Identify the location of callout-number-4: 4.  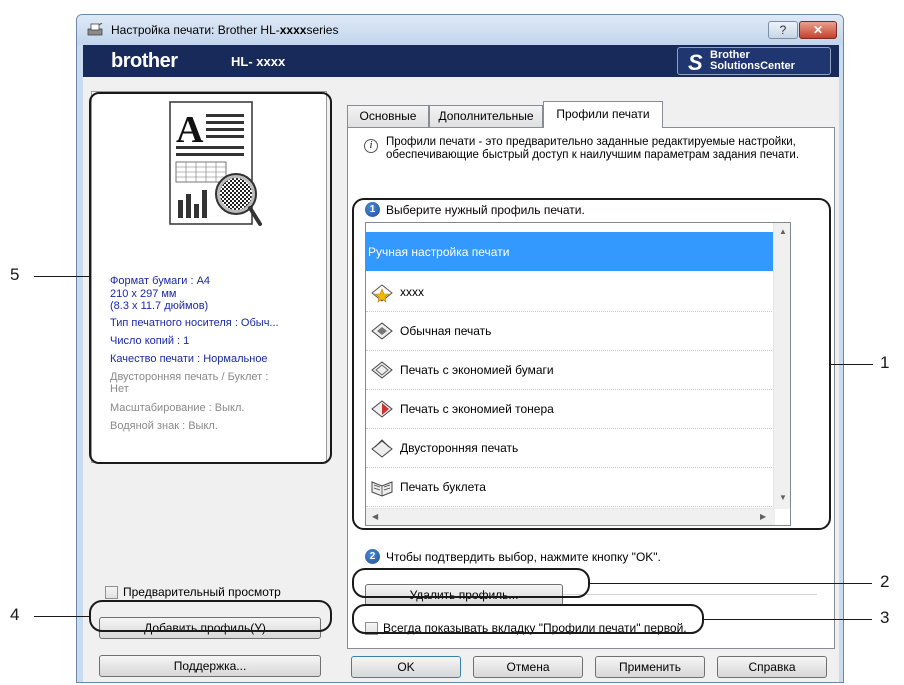
(15, 614).